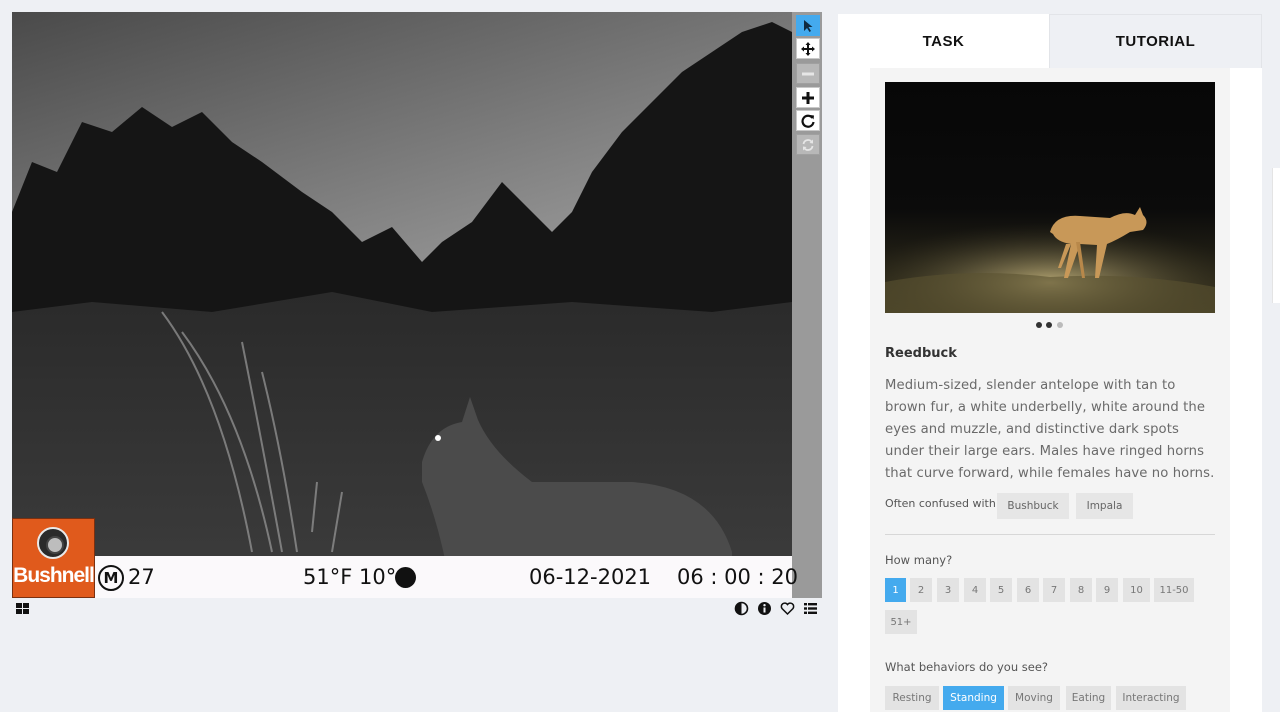  What do you see at coordinates (1104, 506) in the screenshot?
I see `confused-chip-impala: Impala` at bounding box center [1104, 506].